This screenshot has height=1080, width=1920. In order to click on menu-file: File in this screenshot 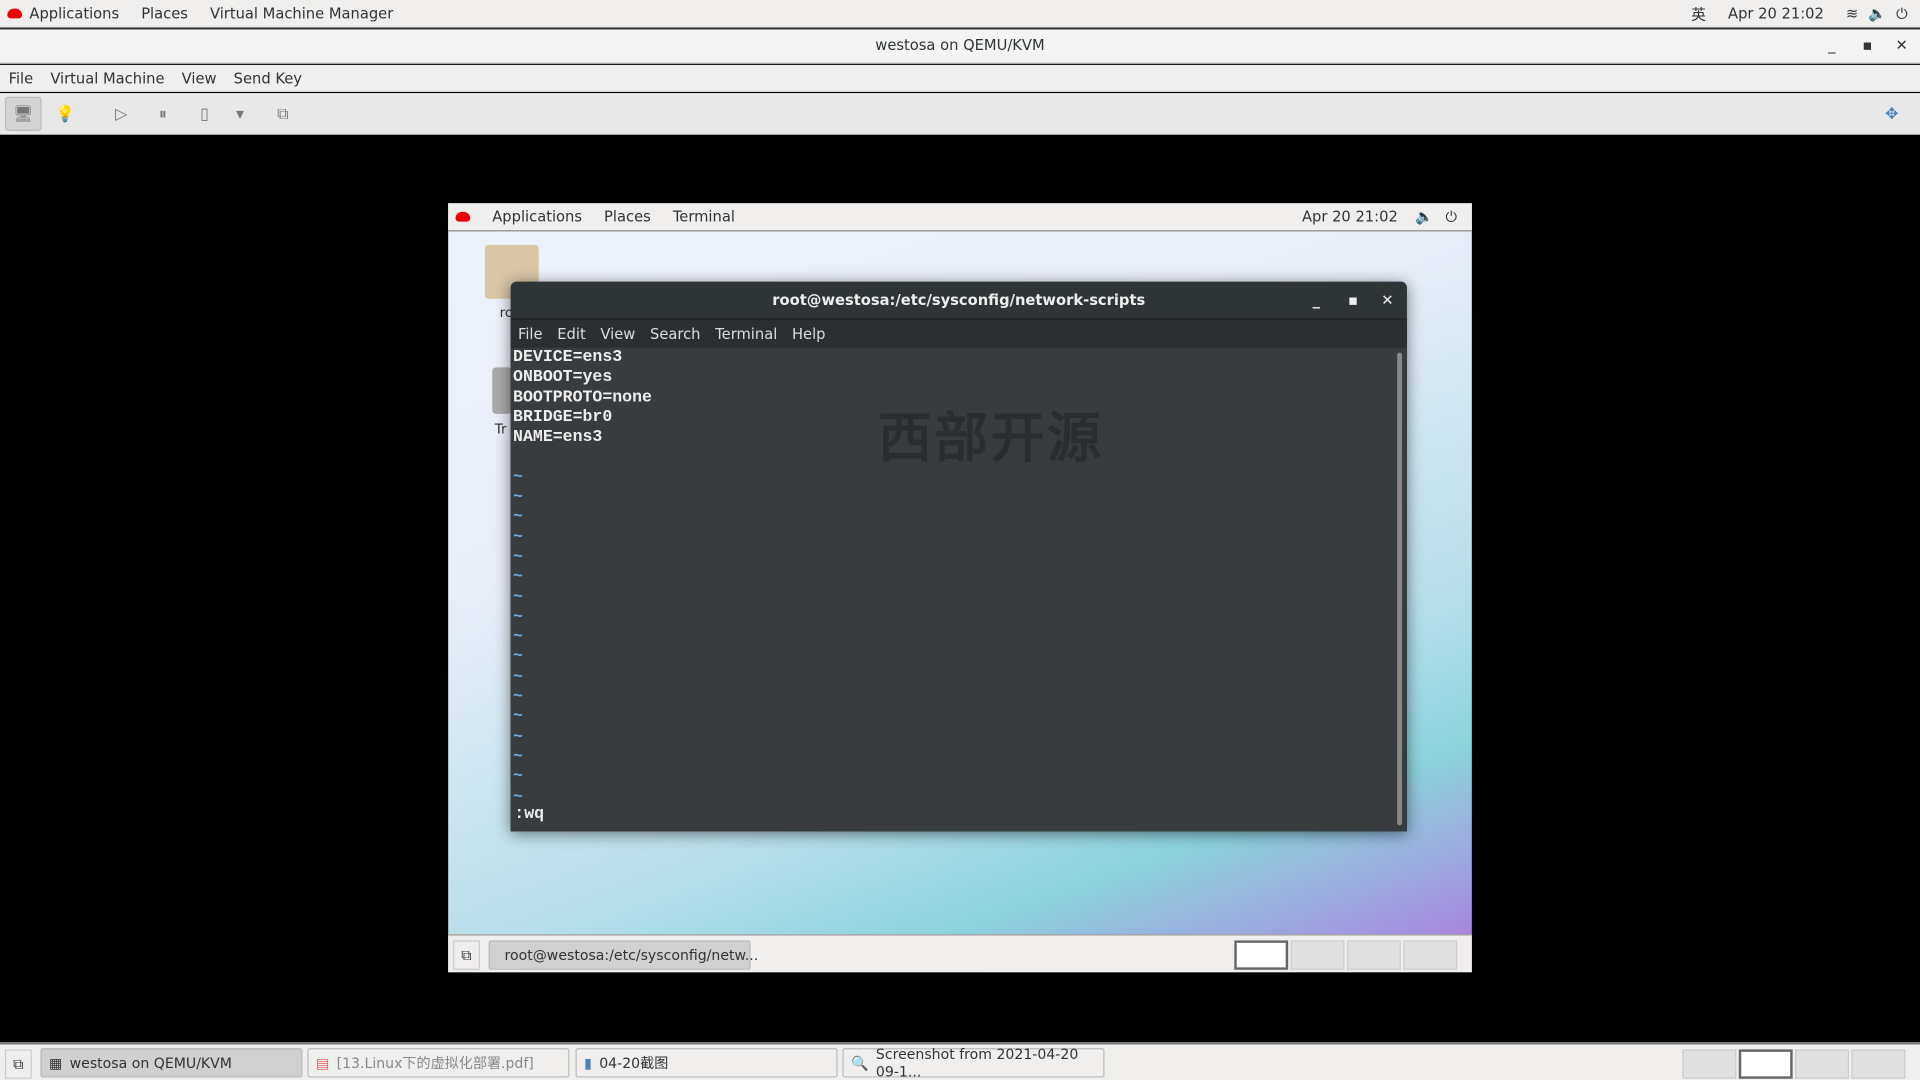, I will do `click(21, 77)`.